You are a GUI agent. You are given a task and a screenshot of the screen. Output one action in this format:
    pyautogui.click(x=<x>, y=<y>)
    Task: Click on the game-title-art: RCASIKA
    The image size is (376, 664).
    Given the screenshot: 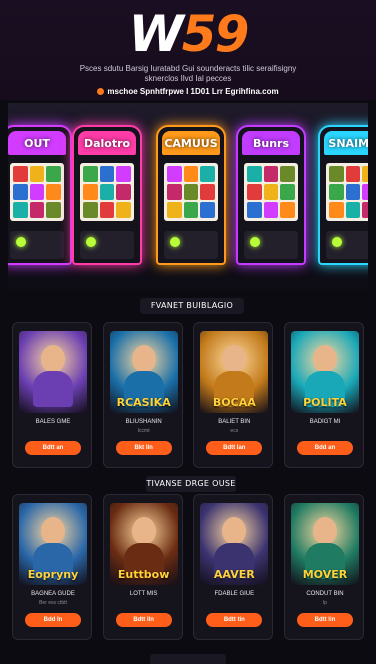 What is the action you would take?
    pyautogui.click(x=143, y=402)
    